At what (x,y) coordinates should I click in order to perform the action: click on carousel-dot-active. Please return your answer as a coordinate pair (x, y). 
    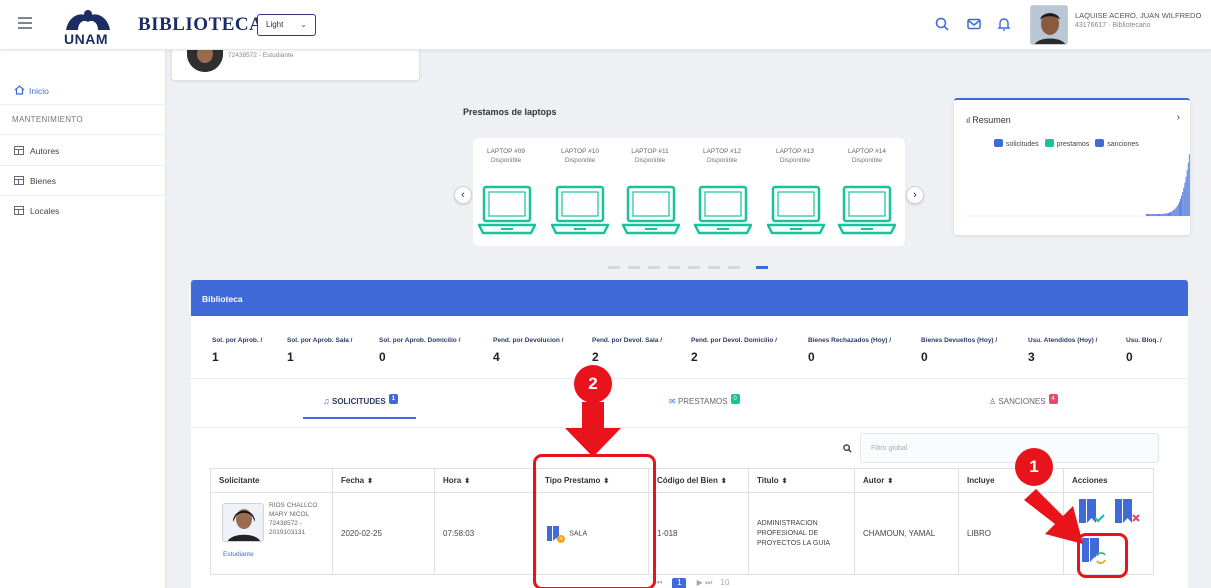
    Looking at the image, I should click on (762, 267).